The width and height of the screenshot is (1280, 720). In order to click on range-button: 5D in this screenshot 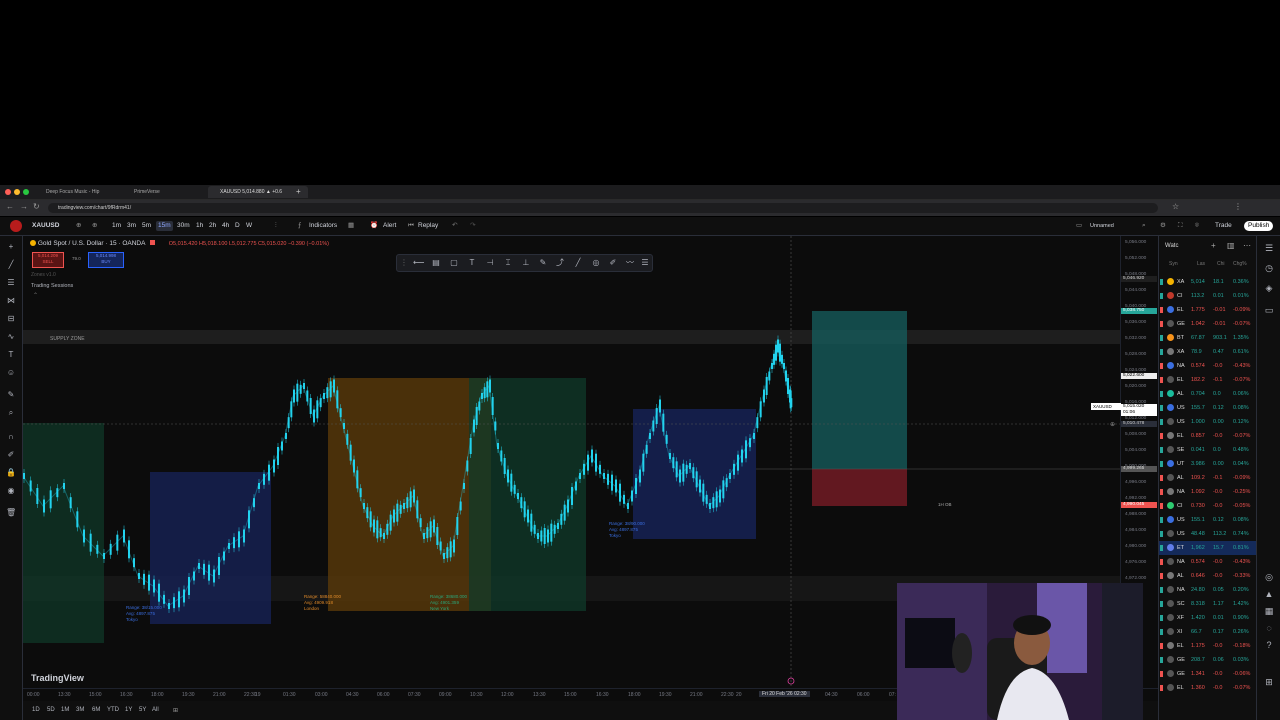, I will do `click(51, 710)`.